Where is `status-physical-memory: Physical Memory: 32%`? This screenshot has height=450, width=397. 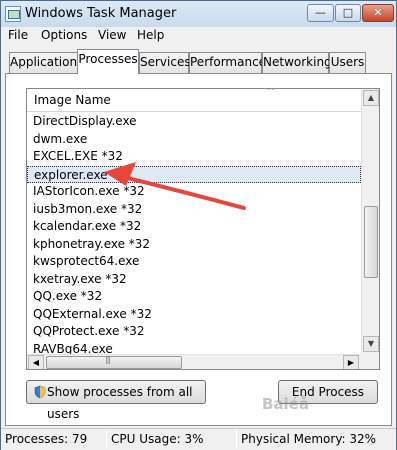 status-physical-memory: Physical Memory: 32% is located at coordinates (309, 439).